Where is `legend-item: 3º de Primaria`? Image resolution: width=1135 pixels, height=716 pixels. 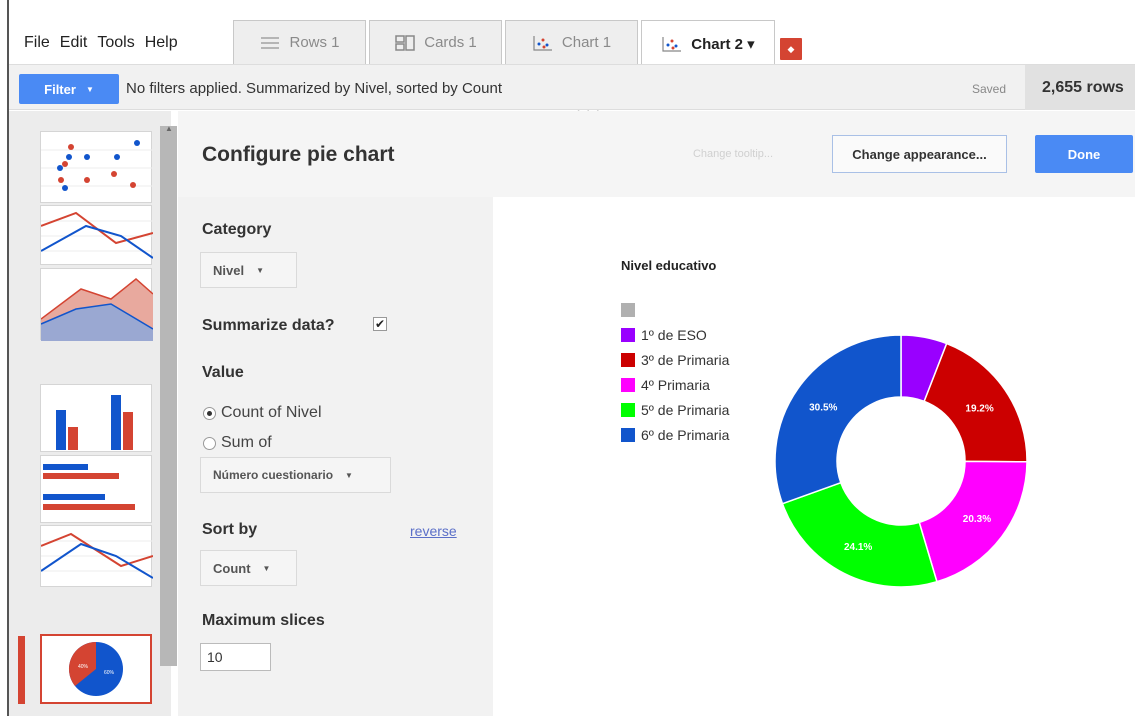 legend-item: 3º de Primaria is located at coordinates (675, 359).